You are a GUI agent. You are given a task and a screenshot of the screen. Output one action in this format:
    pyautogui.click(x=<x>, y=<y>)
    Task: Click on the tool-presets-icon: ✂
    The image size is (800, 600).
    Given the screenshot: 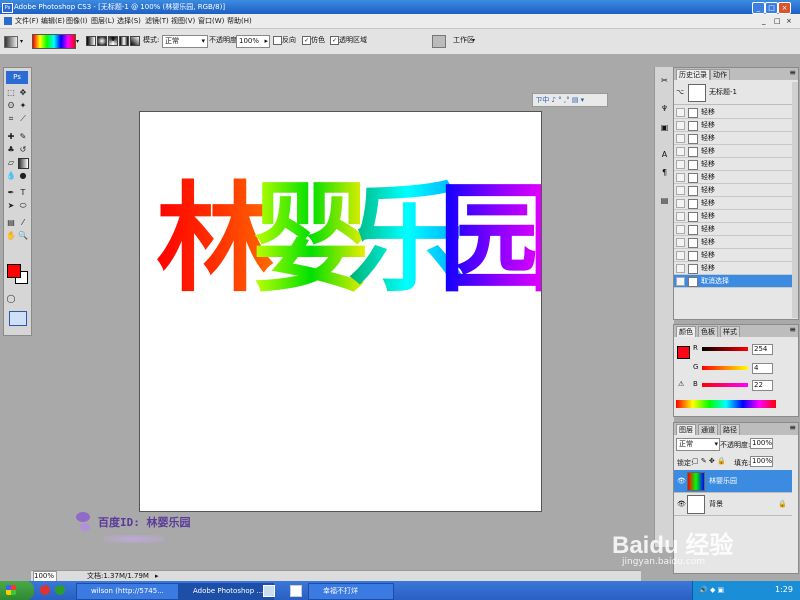 What is the action you would take?
    pyautogui.click(x=664, y=80)
    